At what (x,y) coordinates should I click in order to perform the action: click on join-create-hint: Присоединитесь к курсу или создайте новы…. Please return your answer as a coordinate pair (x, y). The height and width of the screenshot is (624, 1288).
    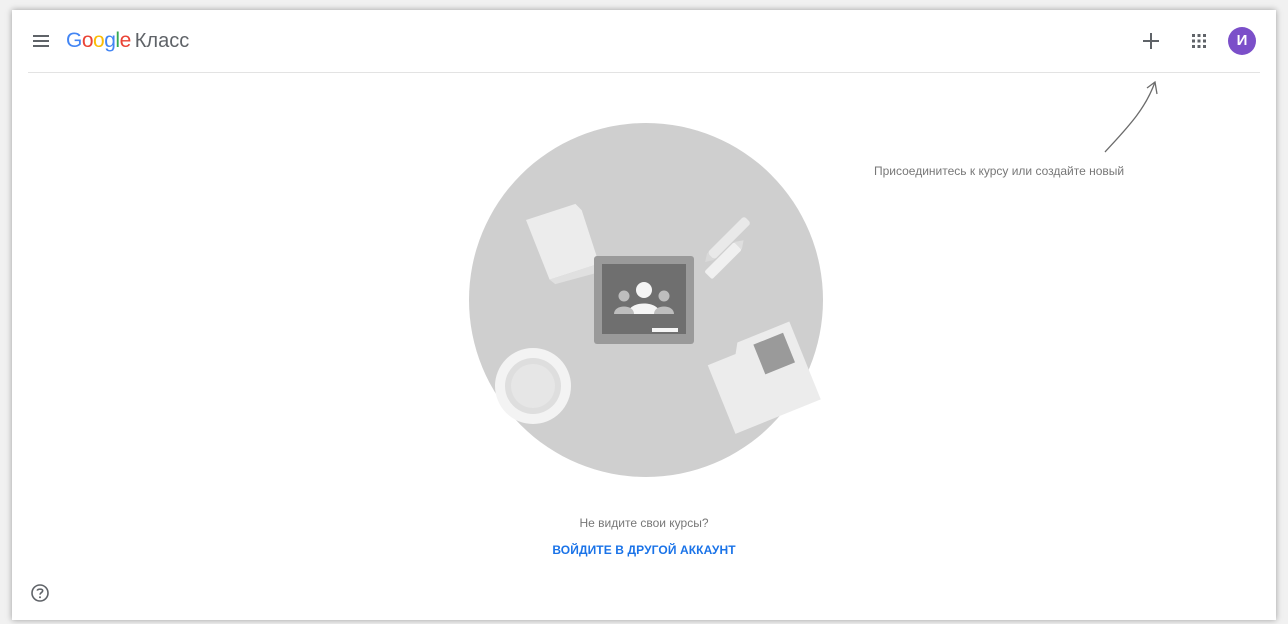
    Looking at the image, I should click on (999, 171).